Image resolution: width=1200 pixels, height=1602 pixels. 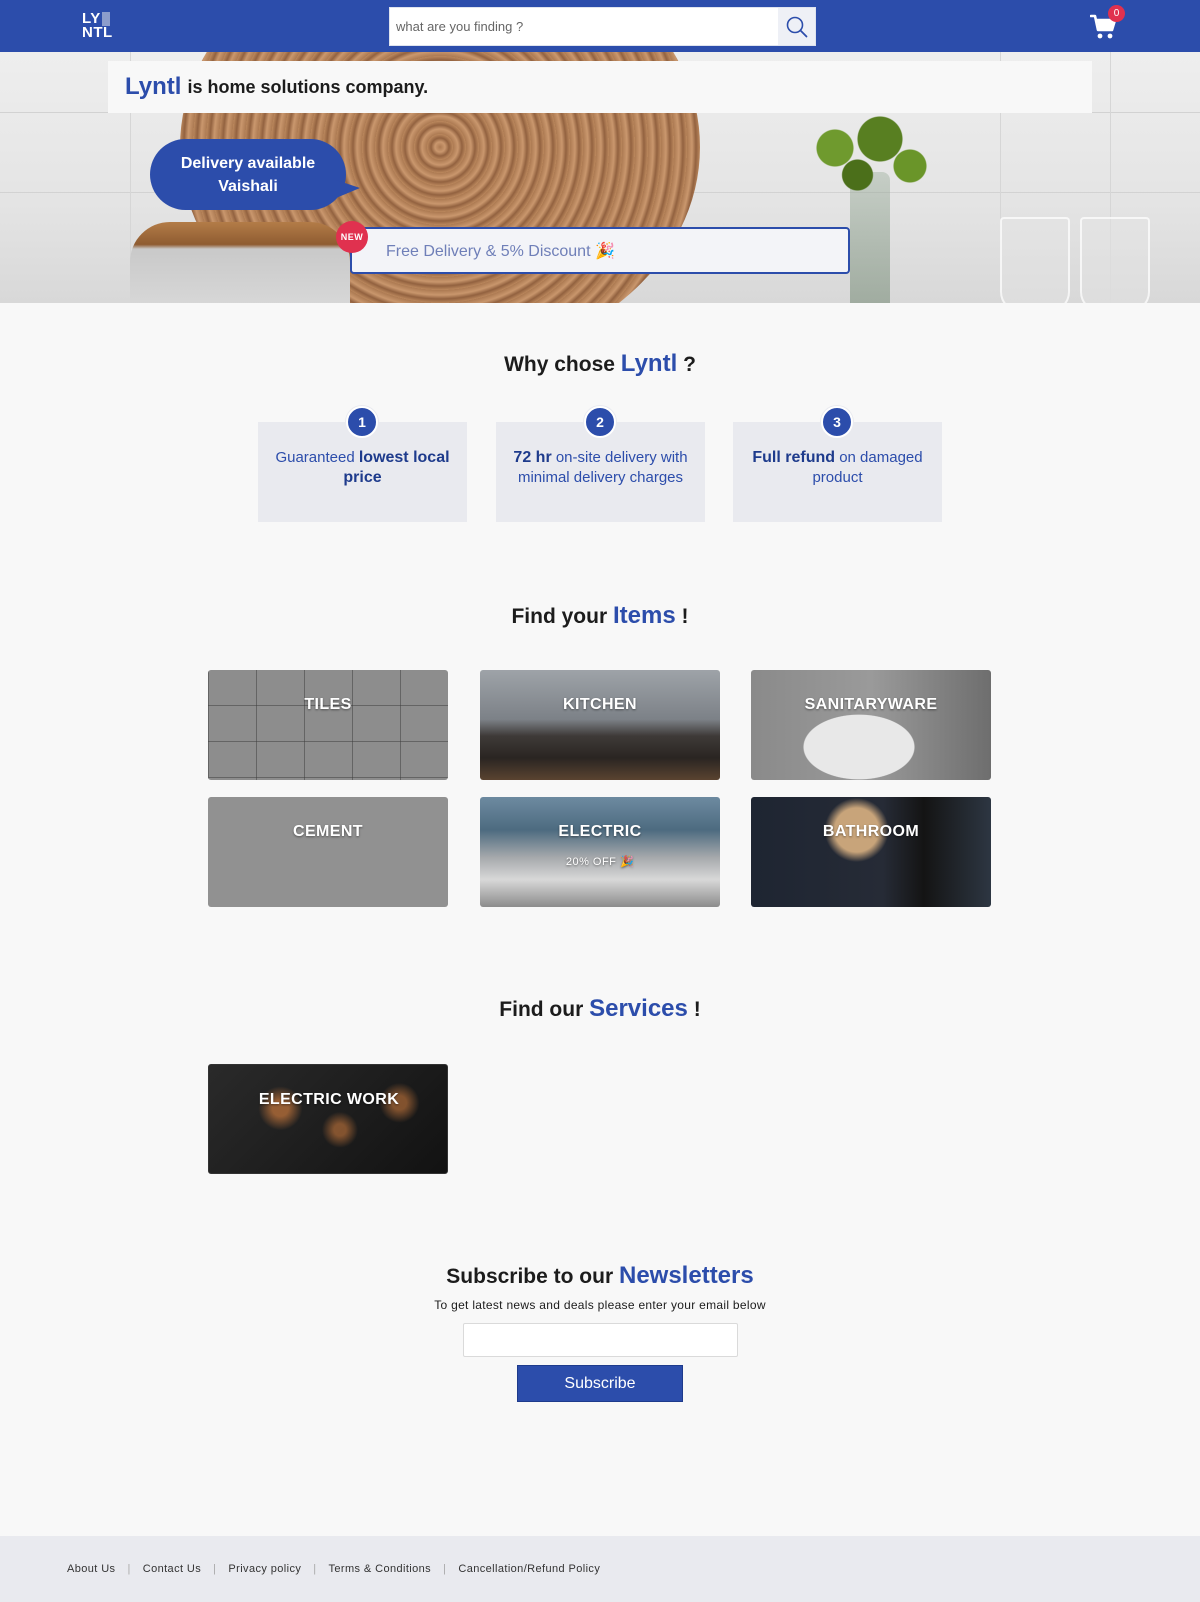 What do you see at coordinates (871, 831) in the screenshot?
I see `category-label: BATHROOM` at bounding box center [871, 831].